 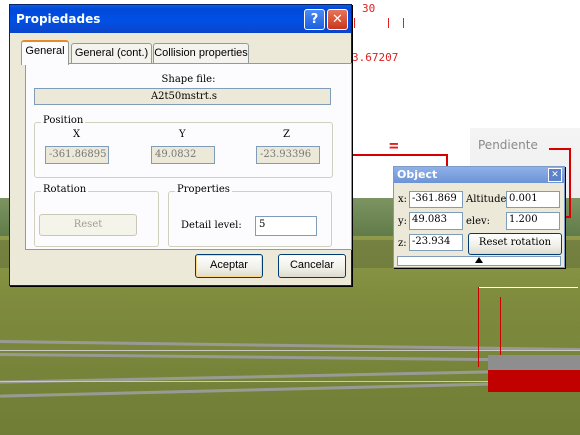 I want to click on slider-thumb-icon, so click(x=479, y=260).